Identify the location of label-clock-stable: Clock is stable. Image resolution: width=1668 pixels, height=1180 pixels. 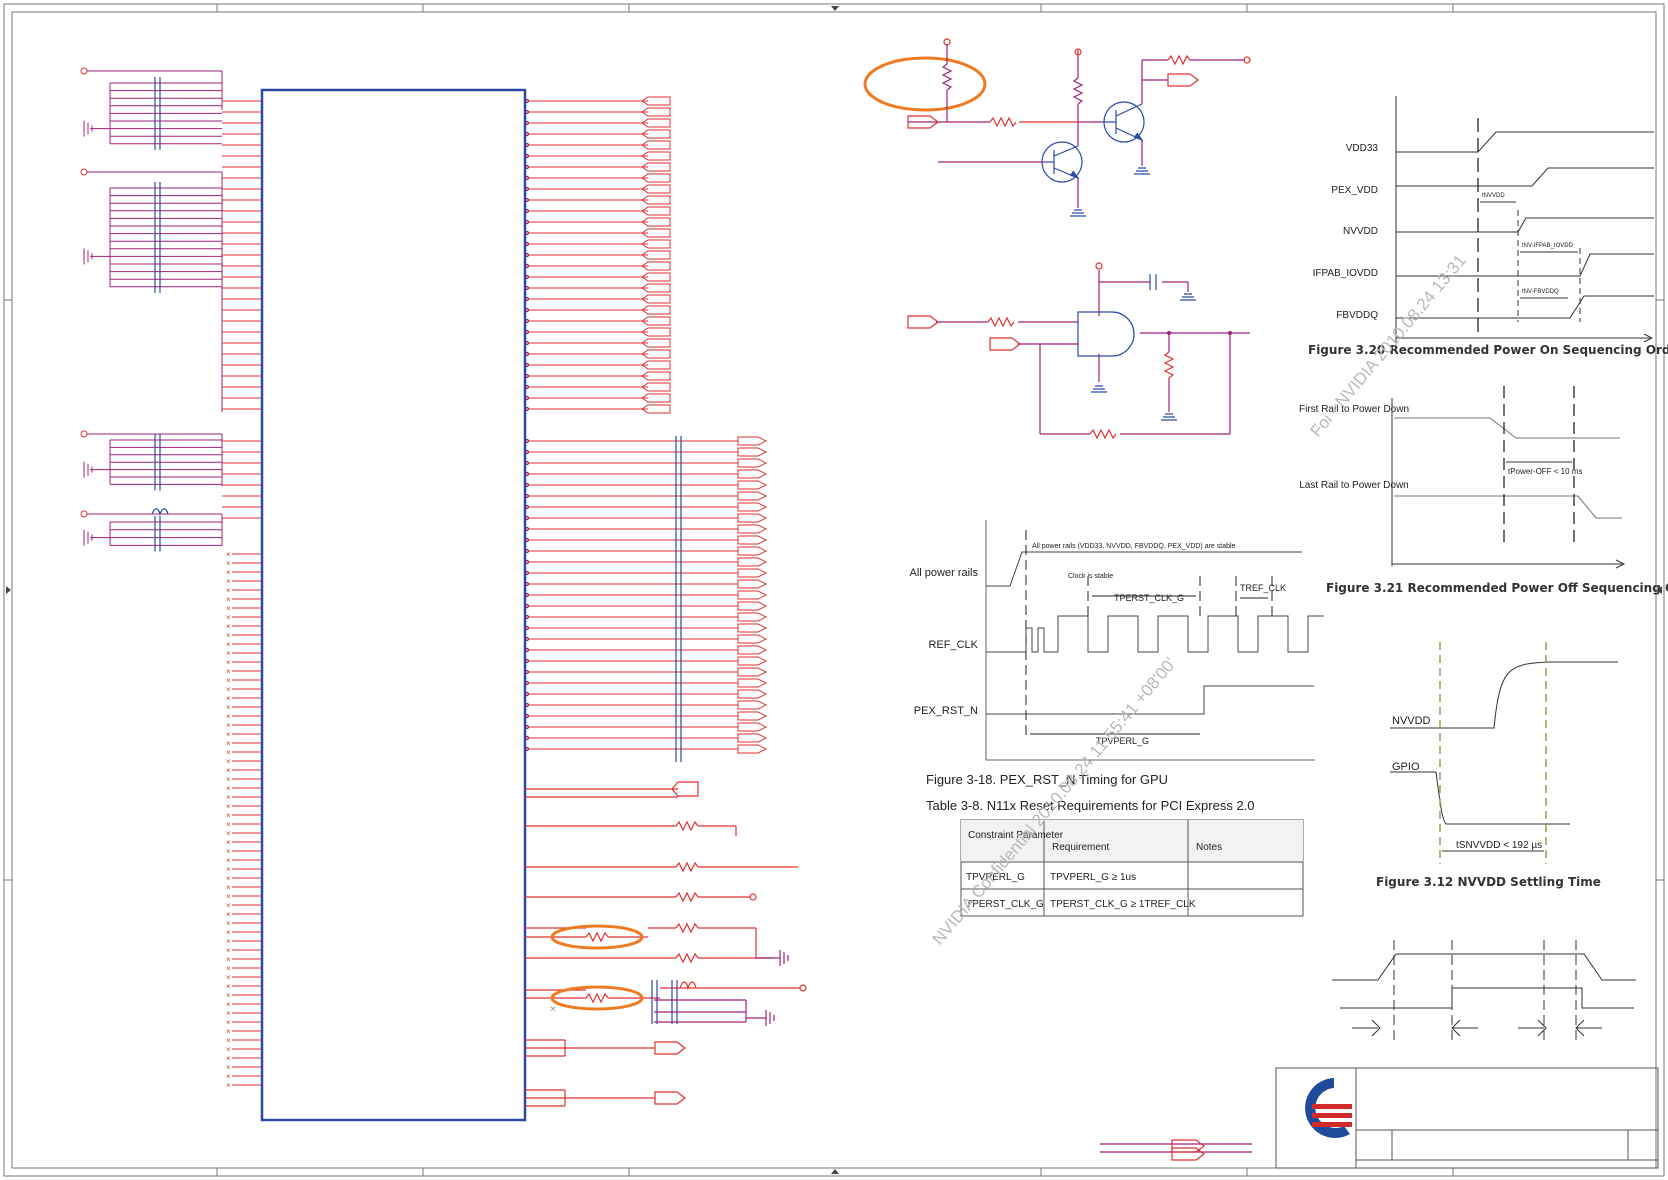
(1090, 576).